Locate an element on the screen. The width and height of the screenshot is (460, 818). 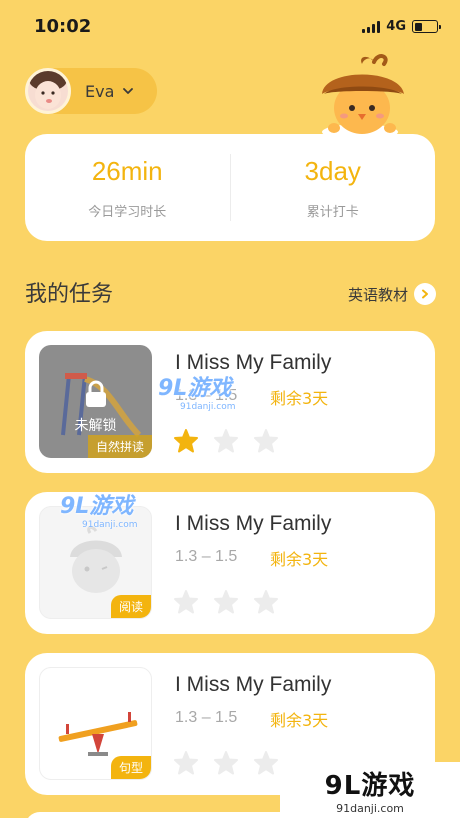
stat-value: 3day is located at coordinates (332, 170).